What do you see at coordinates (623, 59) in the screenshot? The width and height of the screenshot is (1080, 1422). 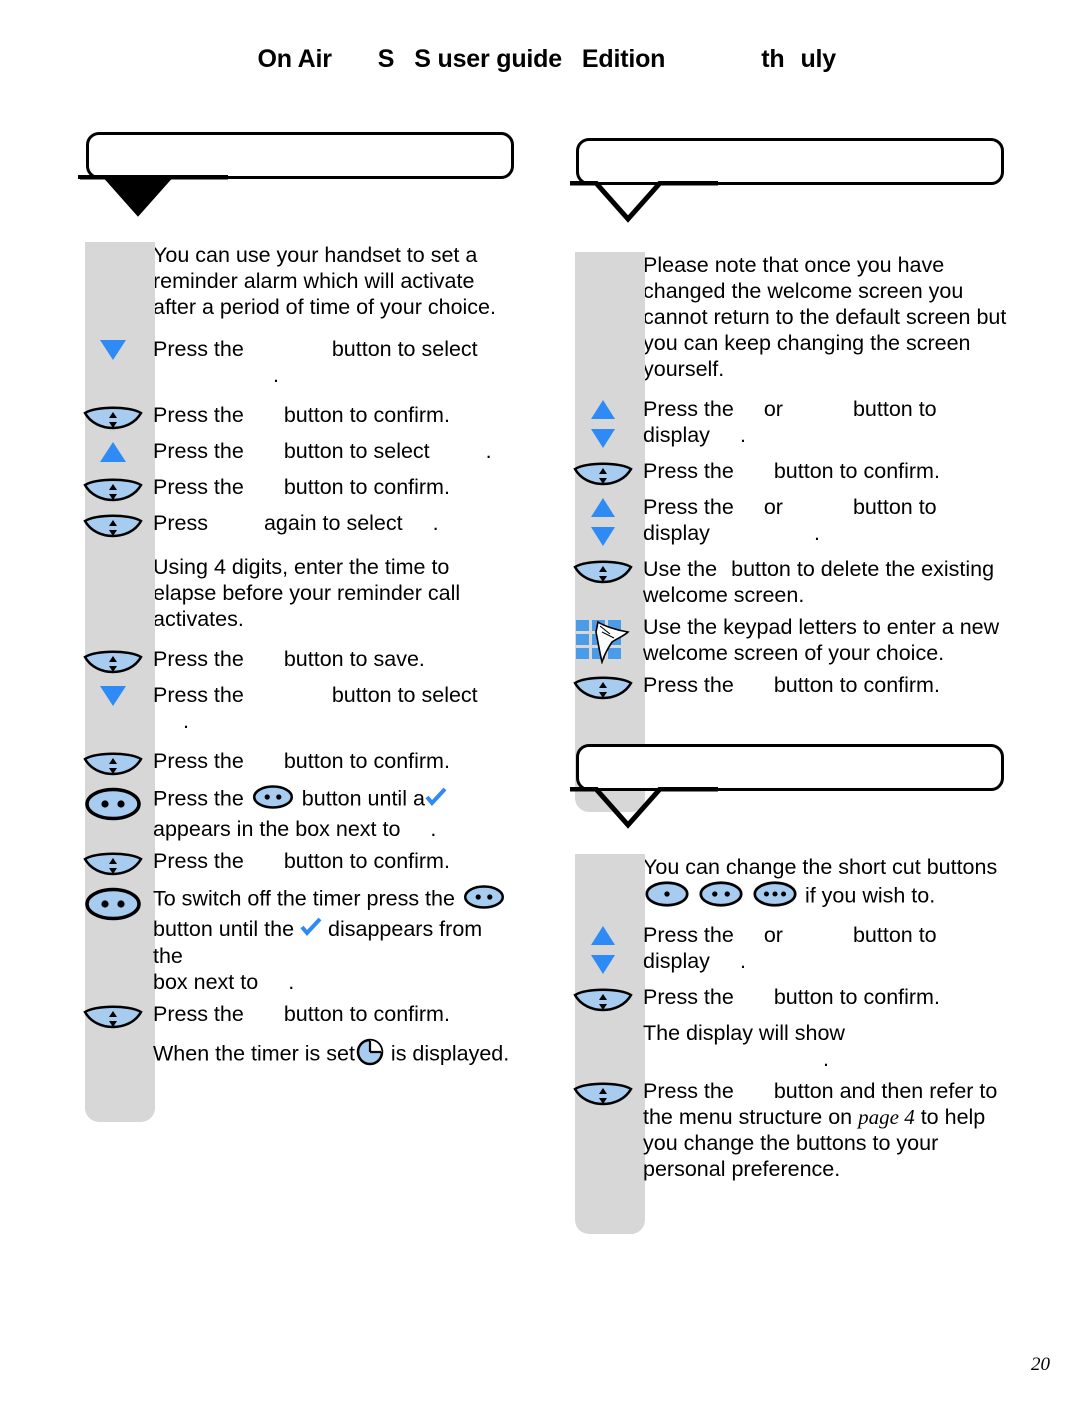 I see `header-part-edition: Edition` at bounding box center [623, 59].